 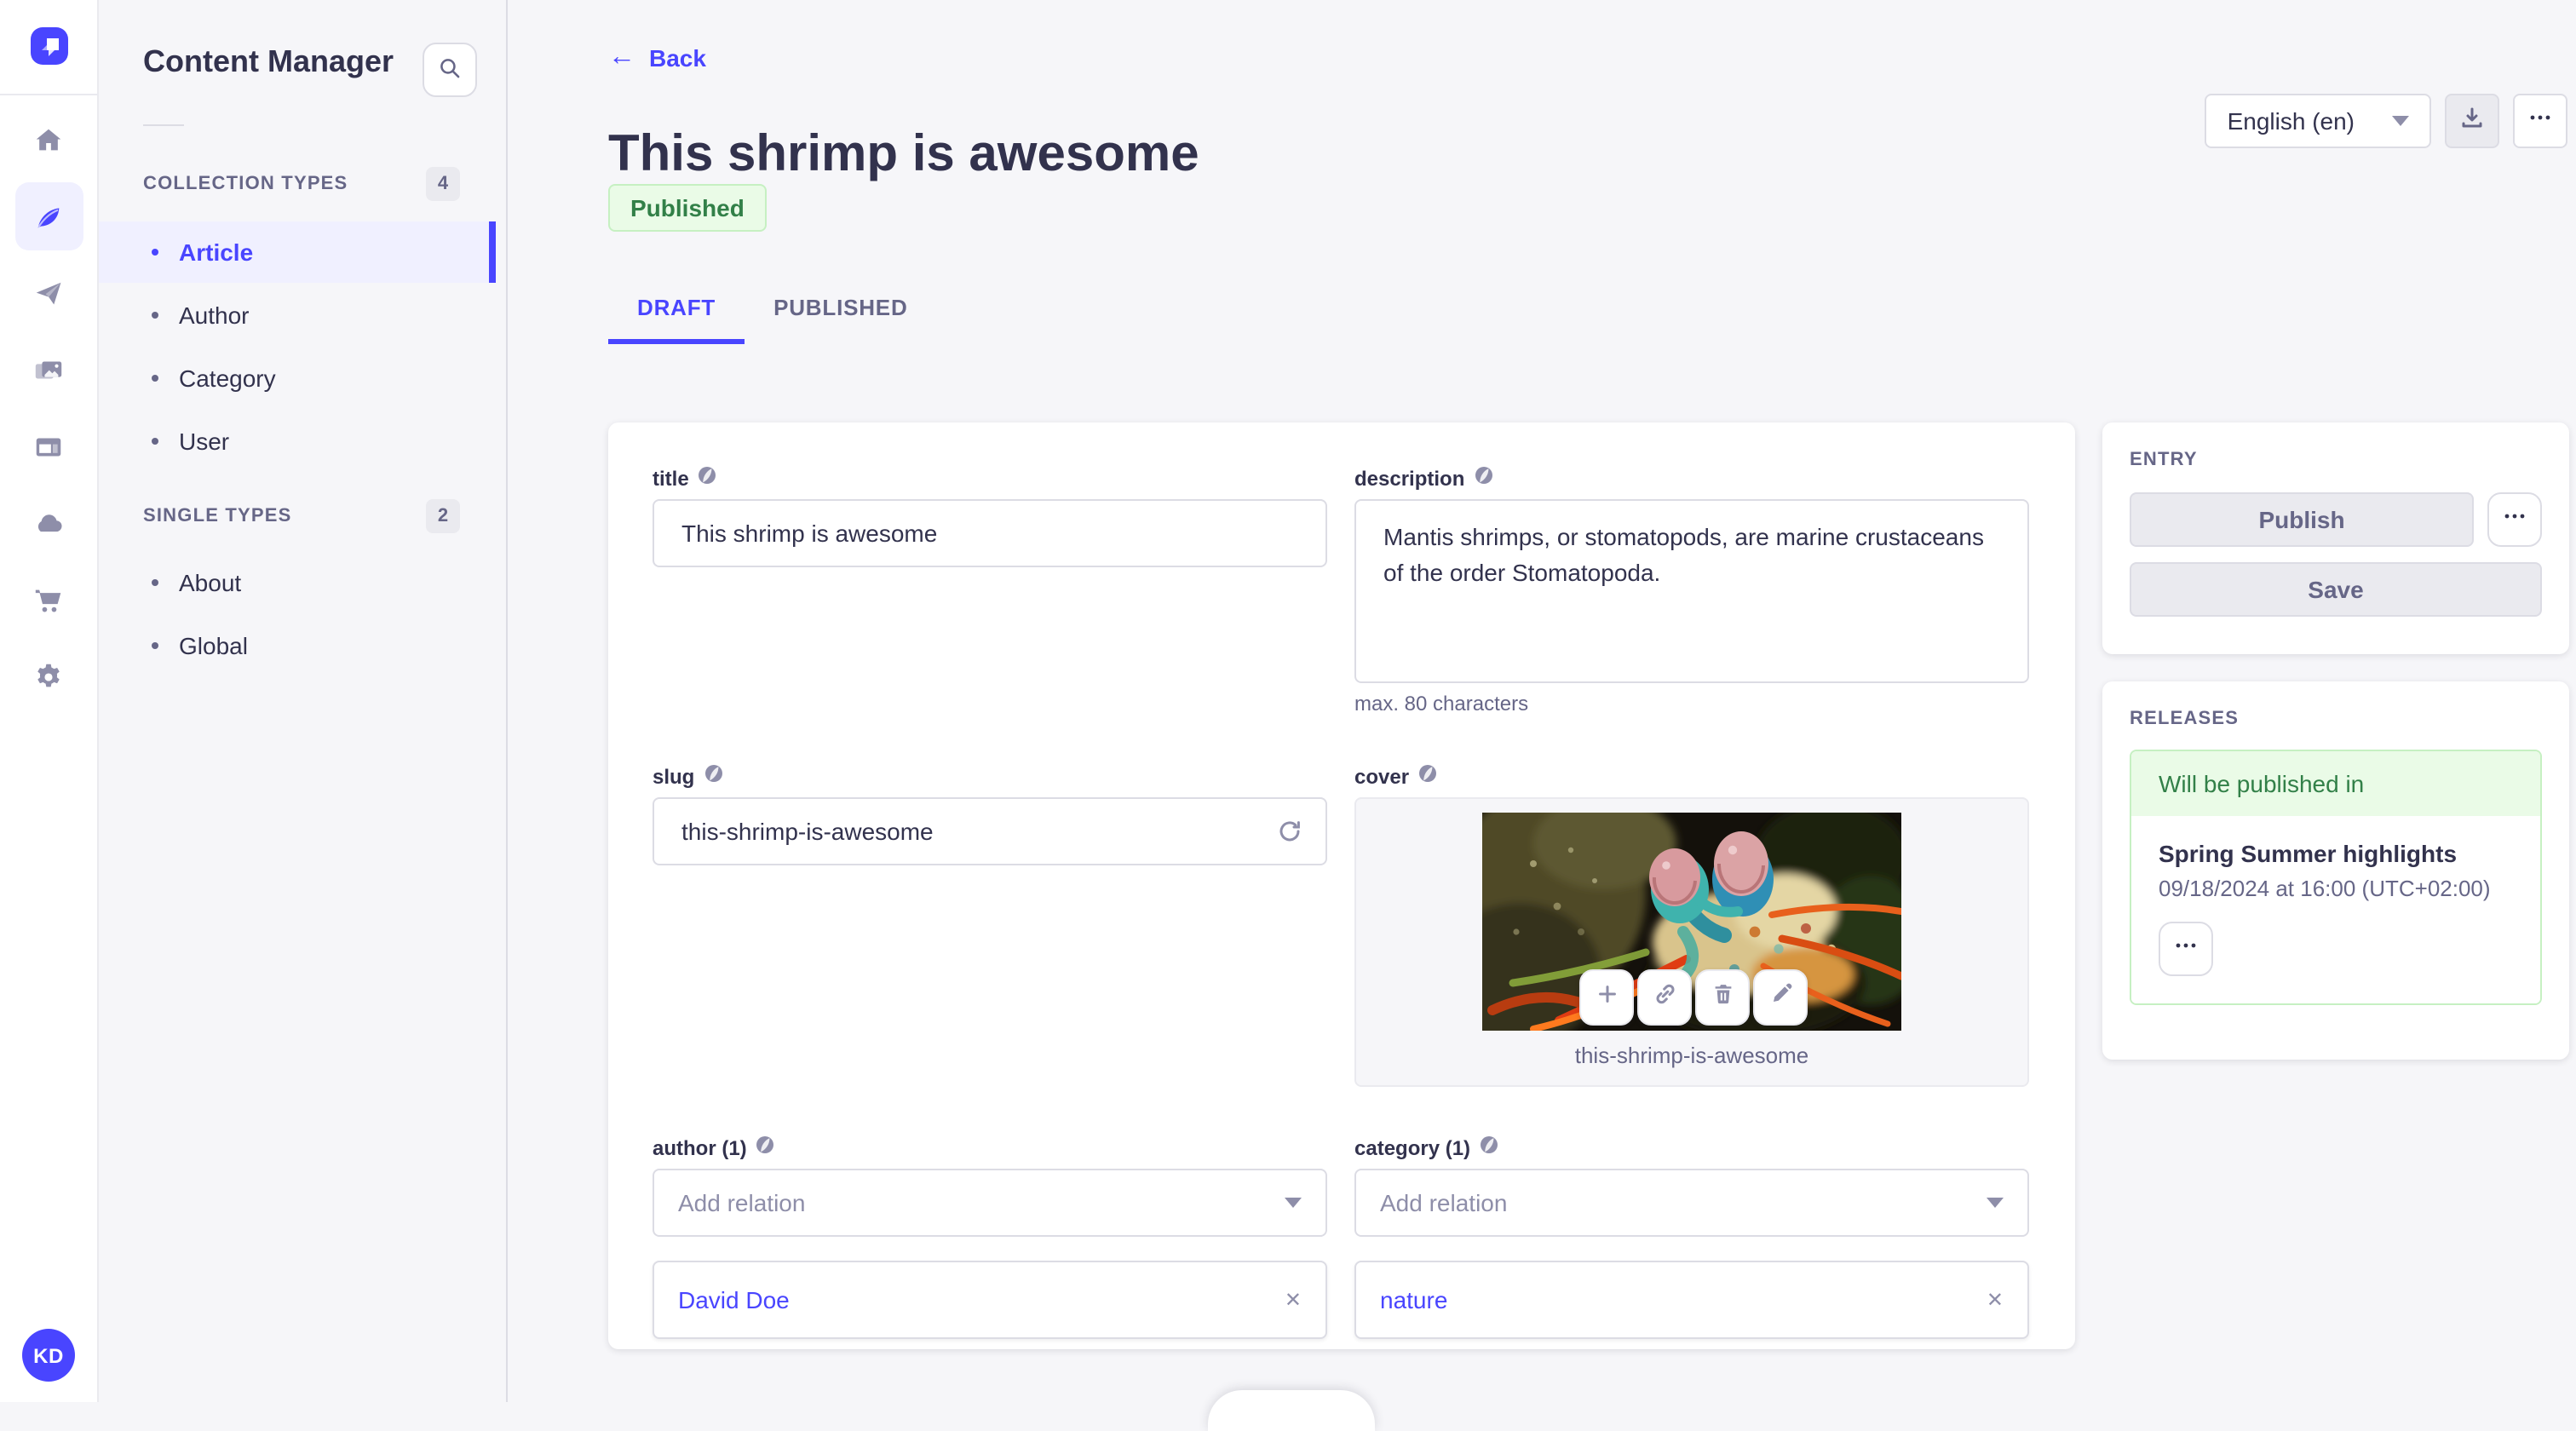 I want to click on divider, so click(x=163, y=125).